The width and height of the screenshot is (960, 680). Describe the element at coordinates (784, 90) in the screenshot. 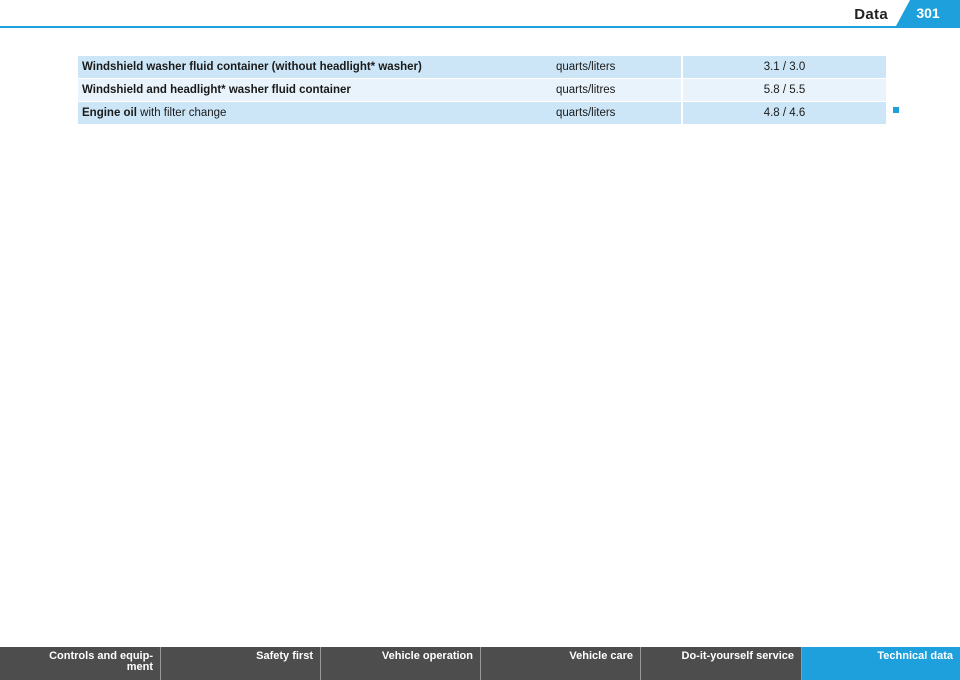

I see `row-value: 5.8 / 5.5` at that location.